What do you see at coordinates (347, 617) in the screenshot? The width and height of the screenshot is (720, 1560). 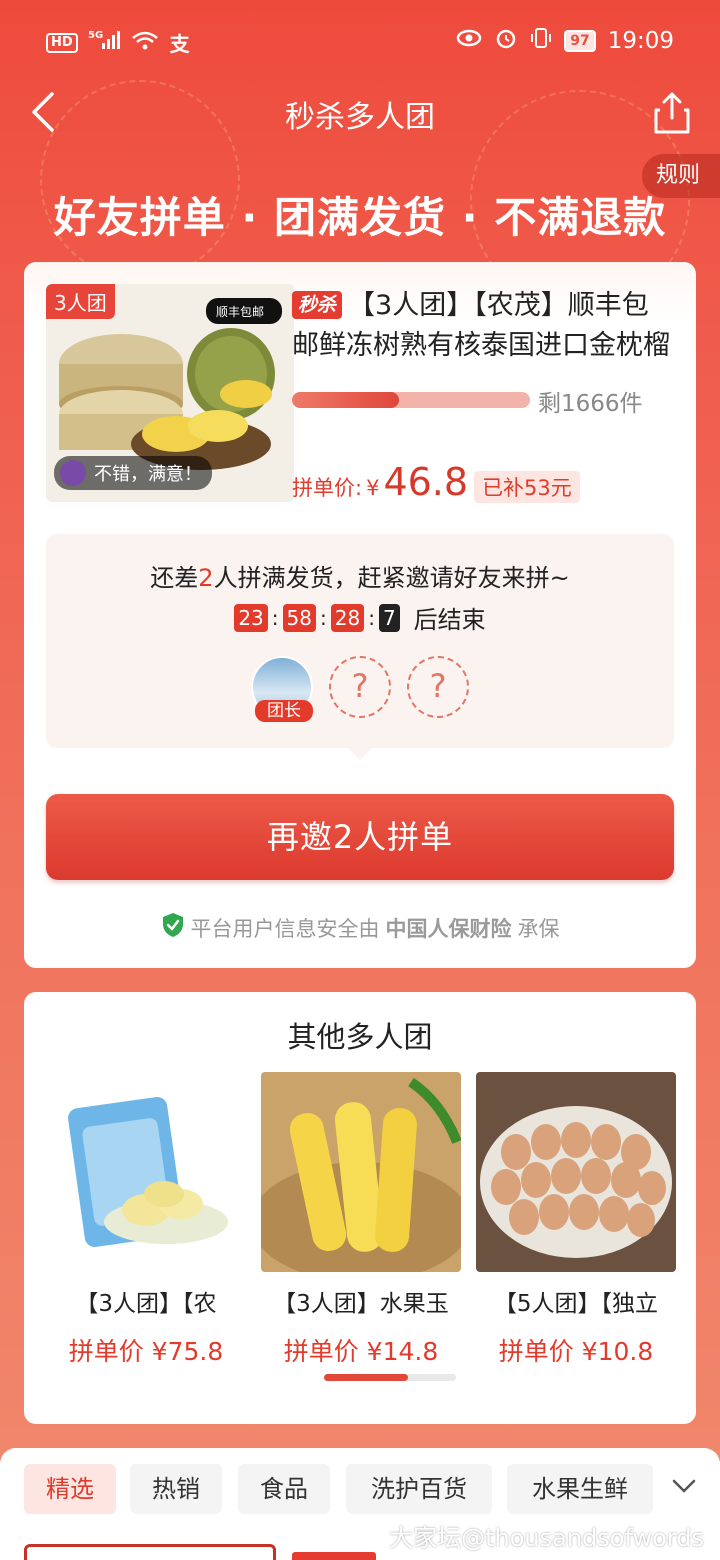 I see `timer-seconds: 28` at bounding box center [347, 617].